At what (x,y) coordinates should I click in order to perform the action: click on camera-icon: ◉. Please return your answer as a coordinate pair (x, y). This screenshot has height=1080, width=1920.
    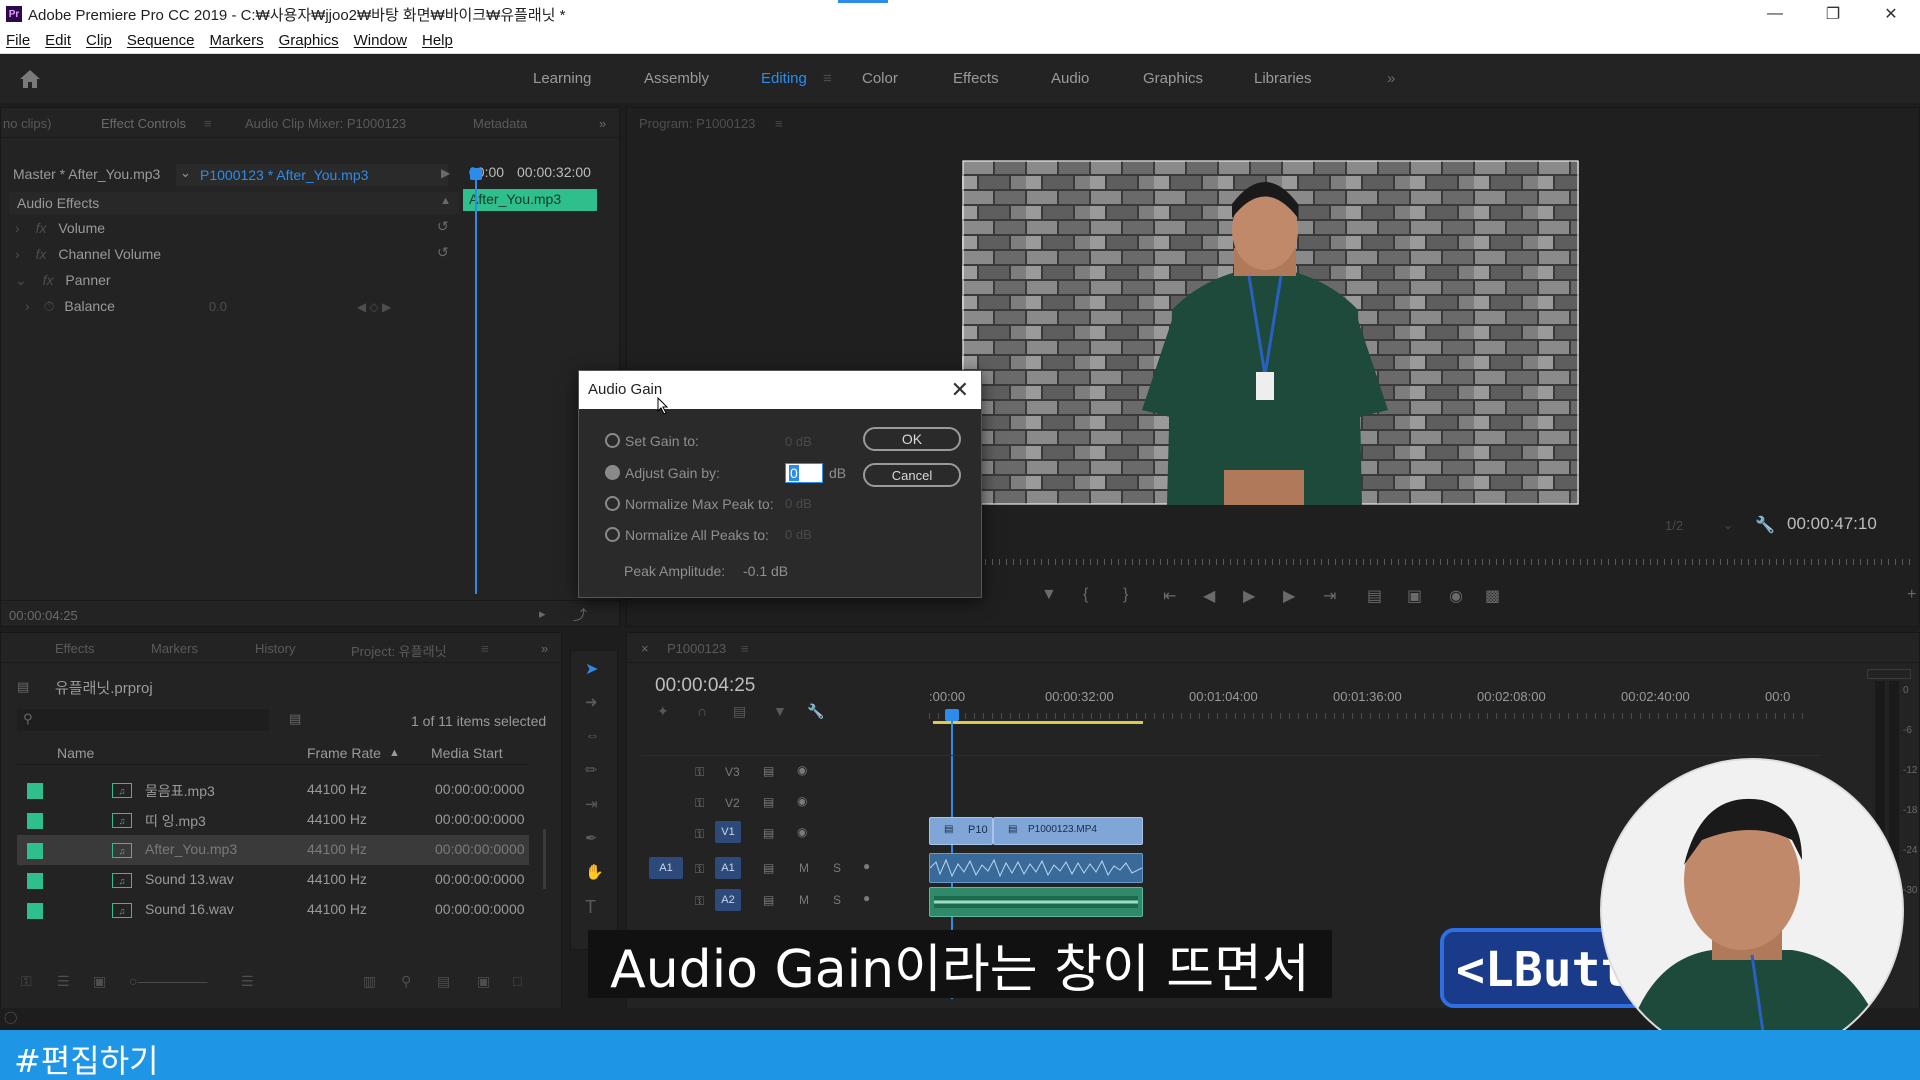
    Looking at the image, I should click on (1456, 596).